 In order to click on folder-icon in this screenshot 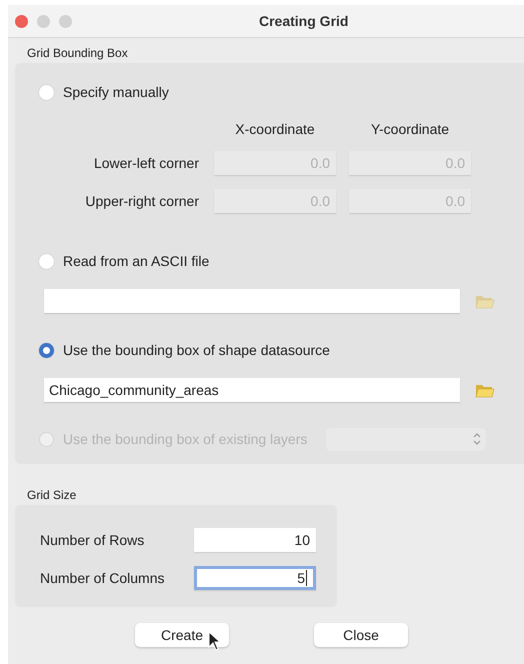, I will do `click(485, 390)`.